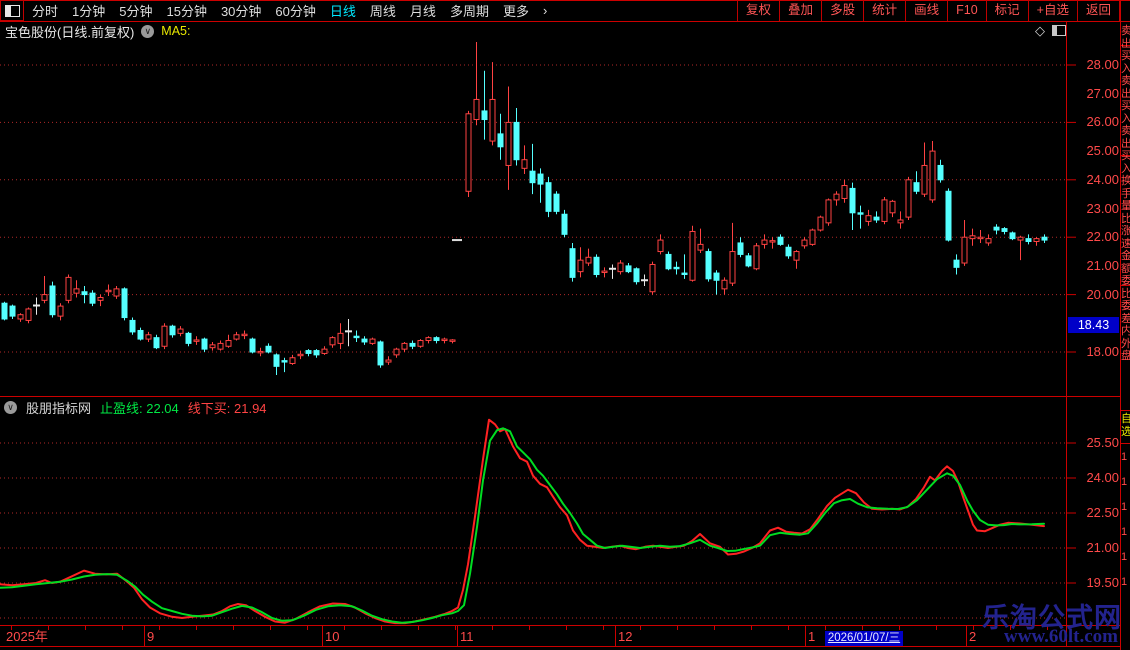 Image resolution: width=1130 pixels, height=650 pixels. I want to click on period-tab-分时: 分时, so click(45, 10).